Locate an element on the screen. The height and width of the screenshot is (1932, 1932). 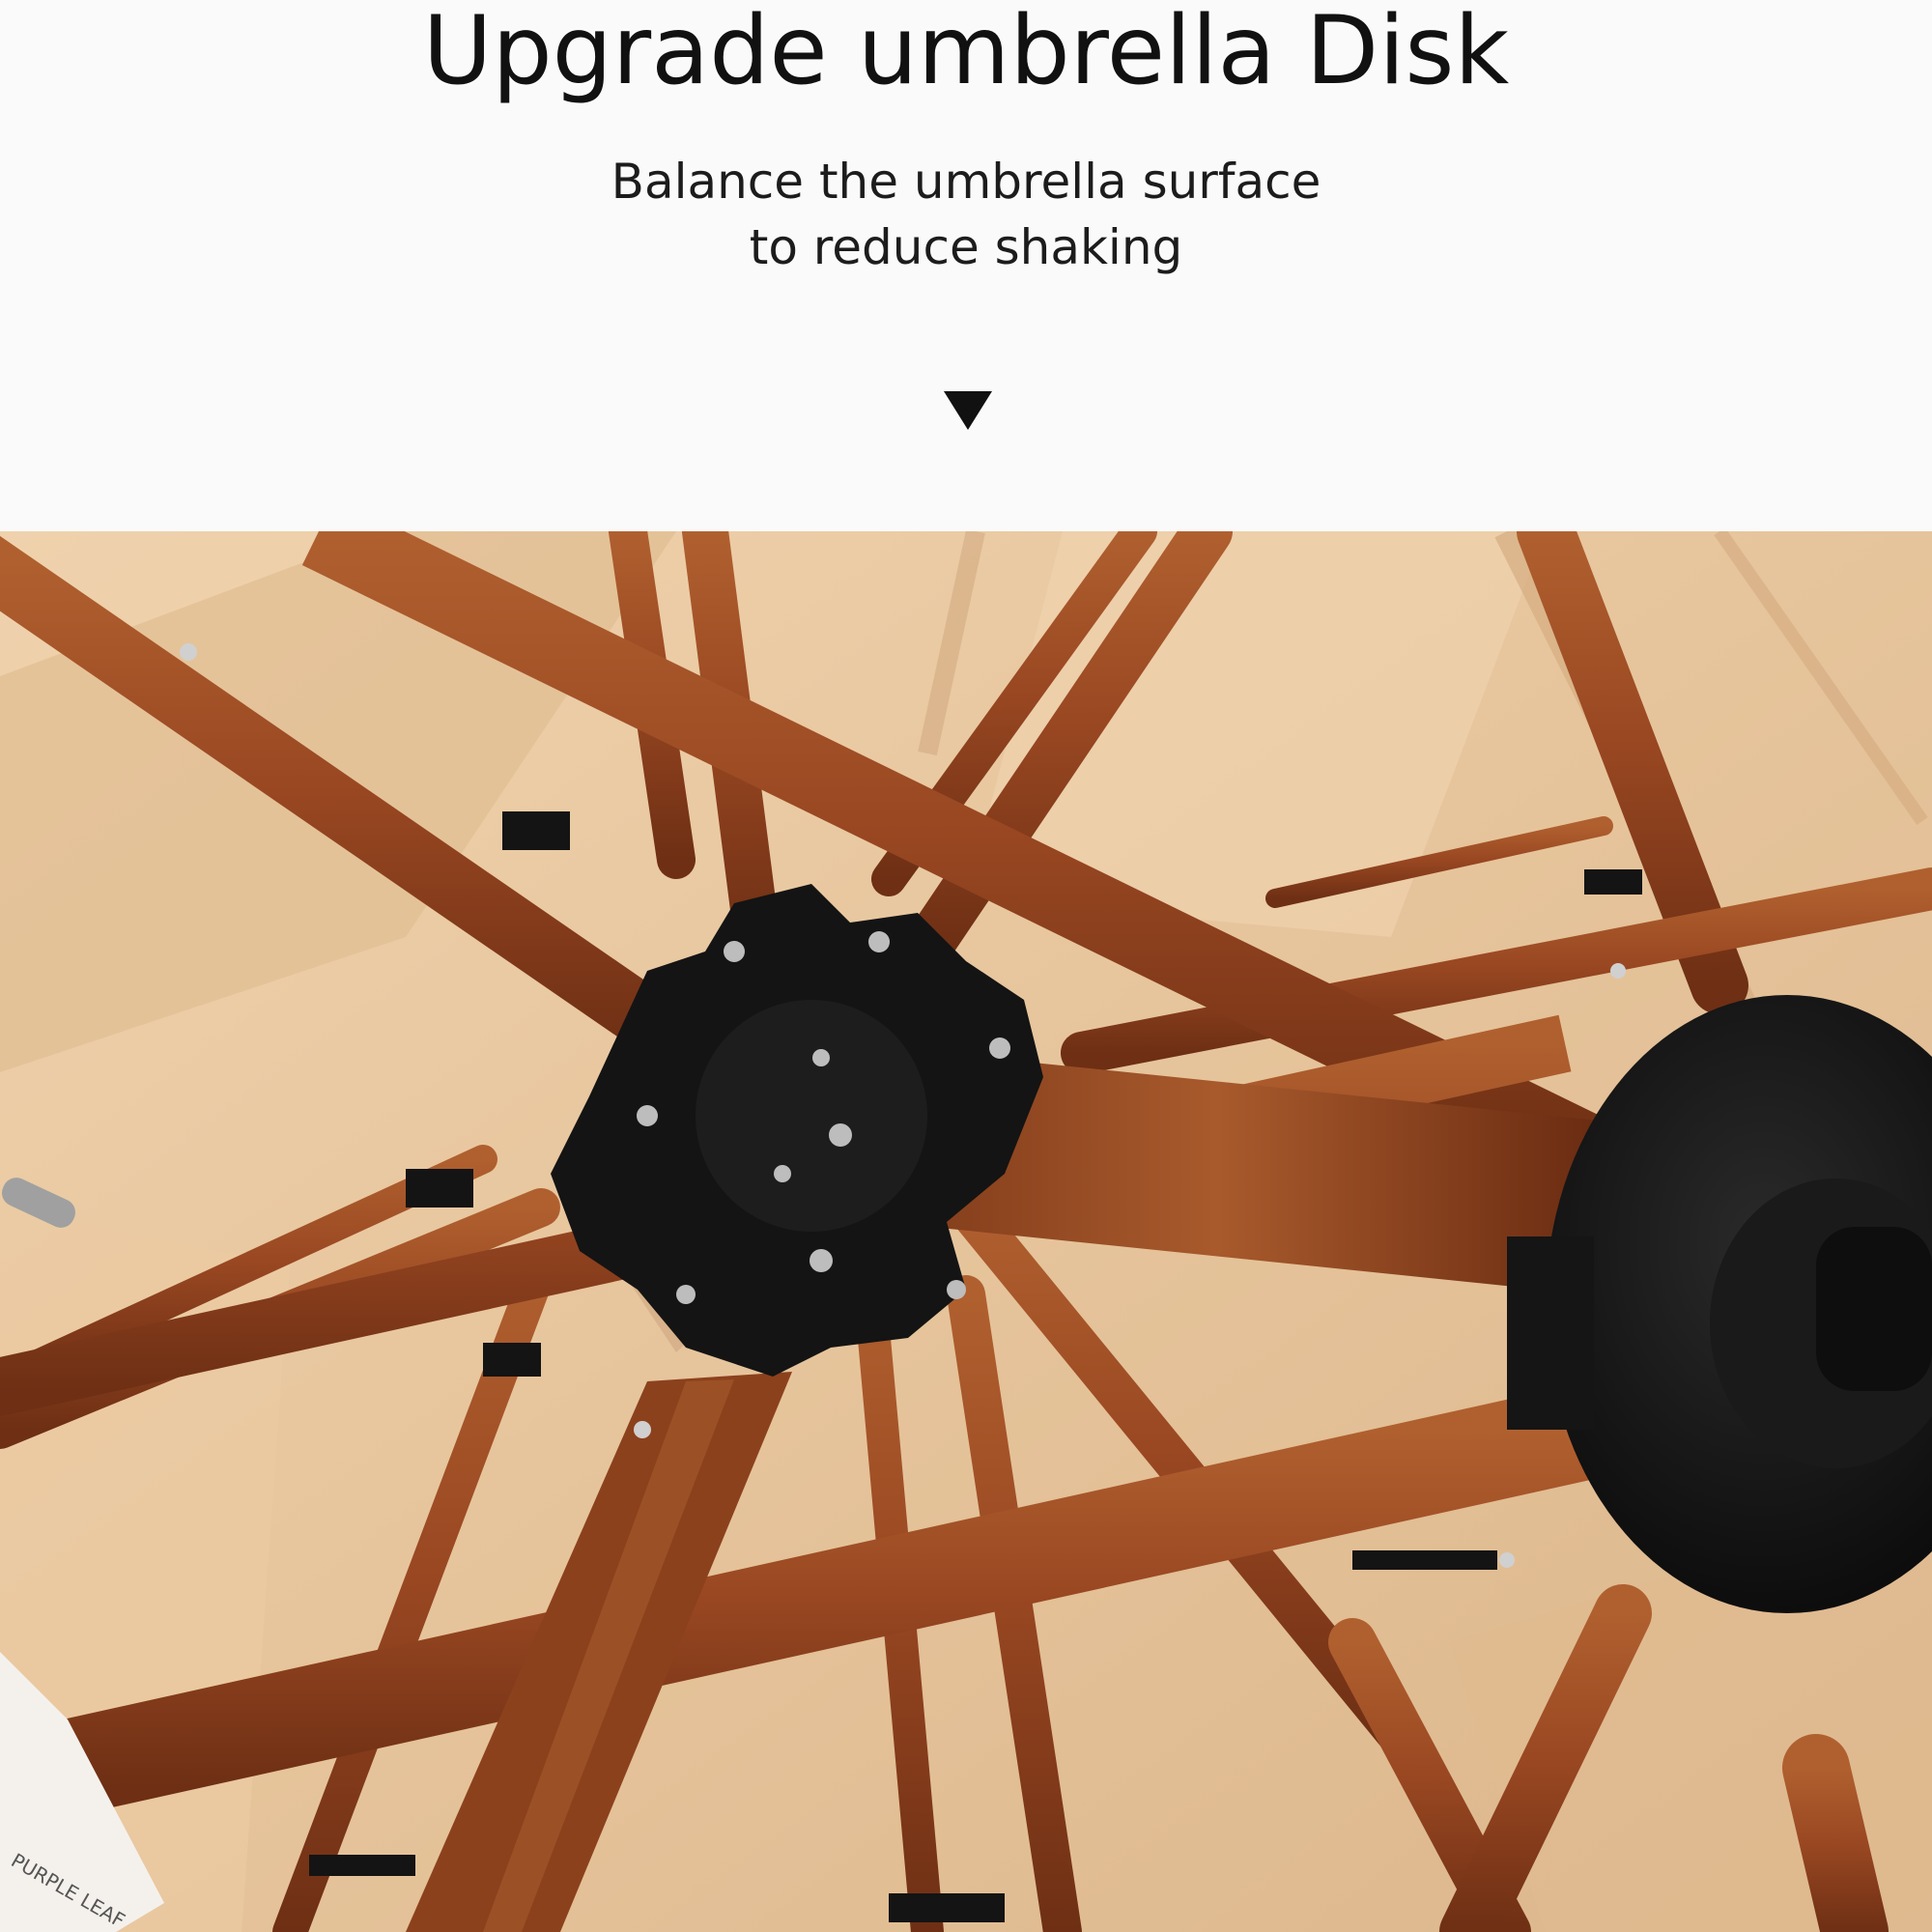
feature-subtitle-line-2: to reduce shaking is located at coordinates (966, 247).